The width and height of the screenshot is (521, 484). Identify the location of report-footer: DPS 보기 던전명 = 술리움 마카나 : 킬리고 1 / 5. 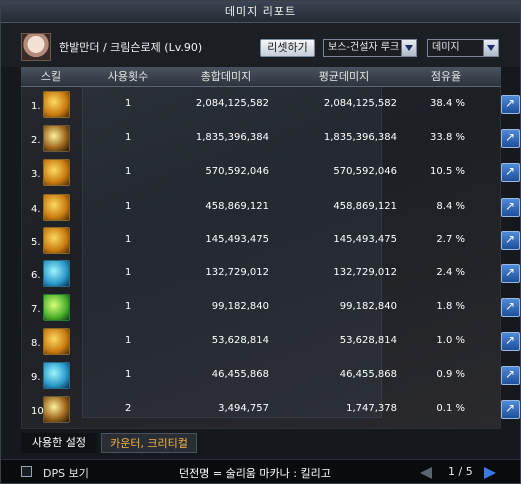
(260, 471).